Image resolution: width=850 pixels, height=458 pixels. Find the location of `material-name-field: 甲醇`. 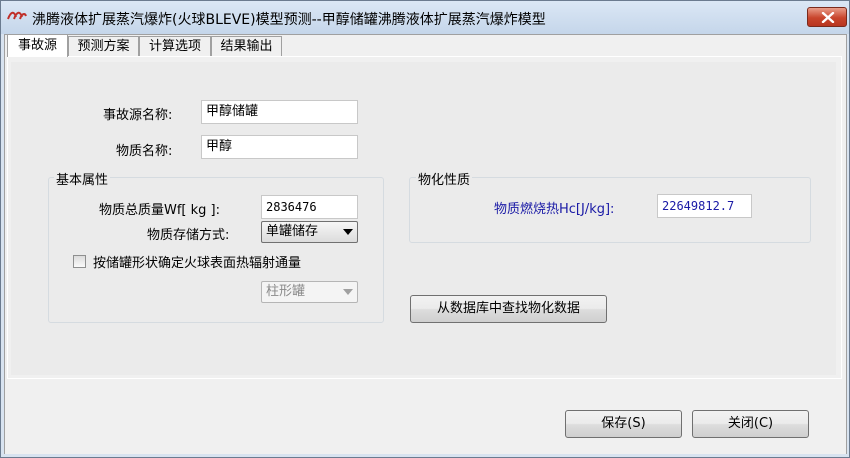

material-name-field: 甲醇 is located at coordinates (279, 147).